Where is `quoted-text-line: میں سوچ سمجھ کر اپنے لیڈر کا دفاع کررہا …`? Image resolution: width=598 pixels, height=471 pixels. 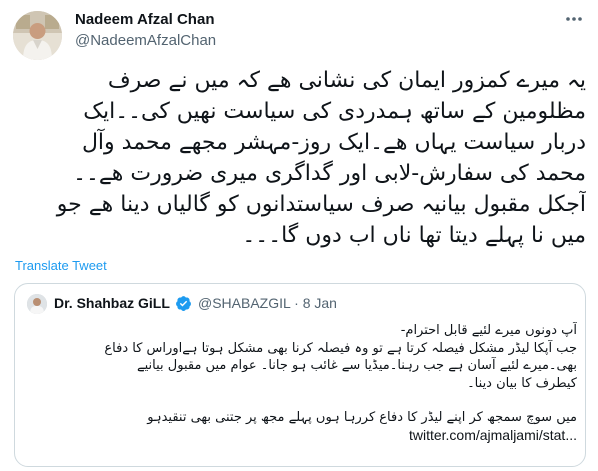 quoted-text-line: میں سوچ سمجھ کر اپنے لیڈر کا دفاع کررہا … is located at coordinates (362, 417).